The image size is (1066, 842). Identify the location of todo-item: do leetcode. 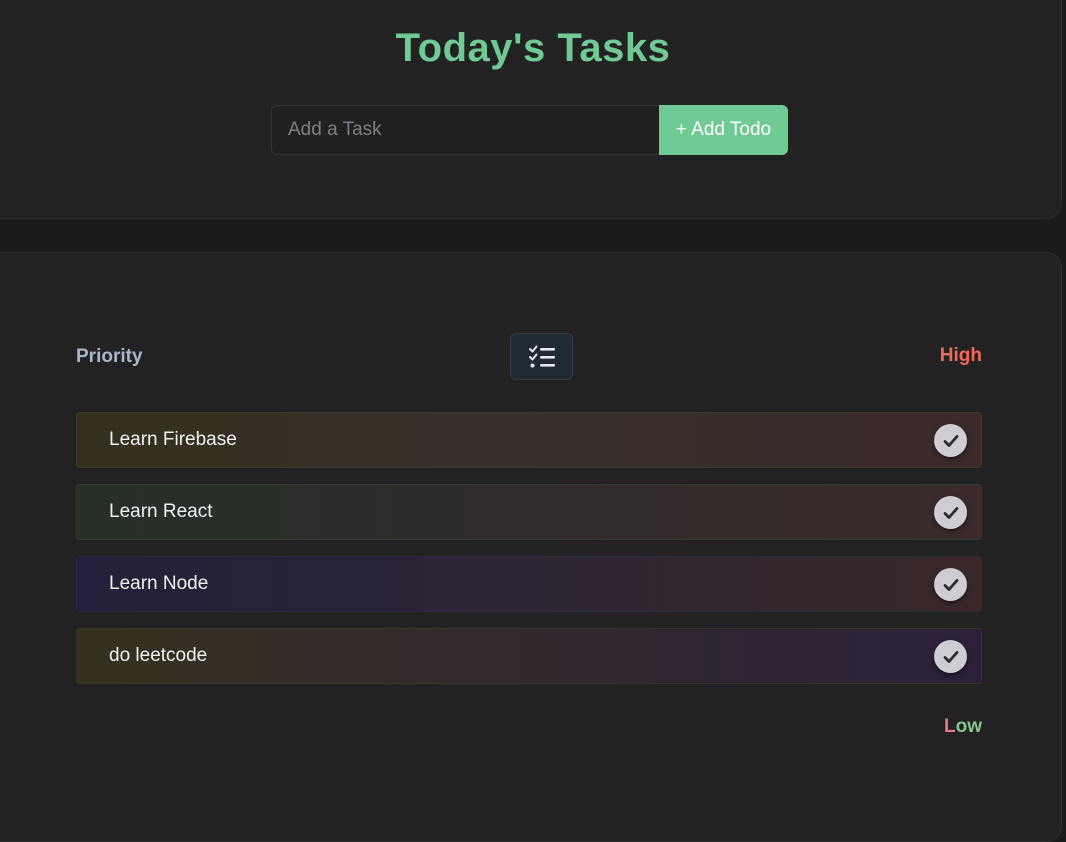
(529, 656).